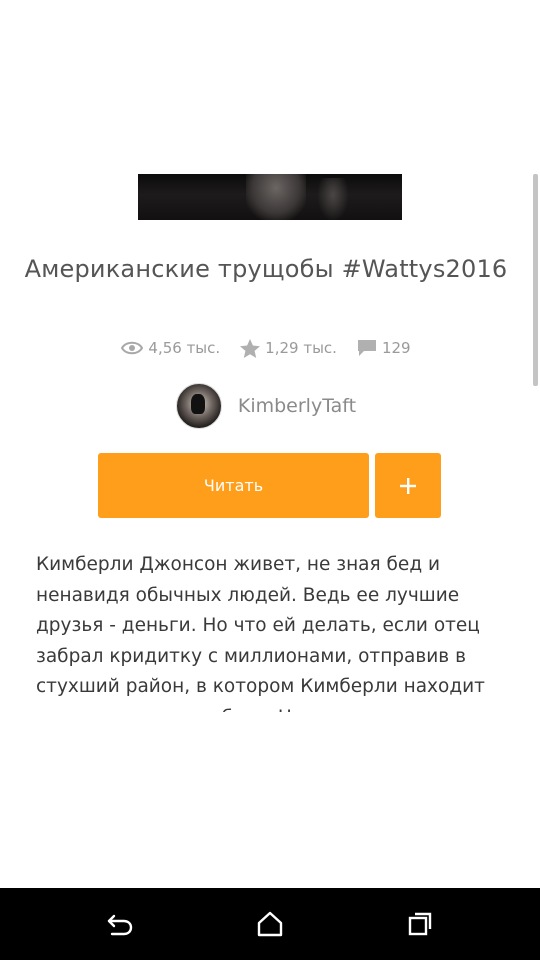 The image size is (540, 960). I want to click on recents-icon, so click(420, 924).